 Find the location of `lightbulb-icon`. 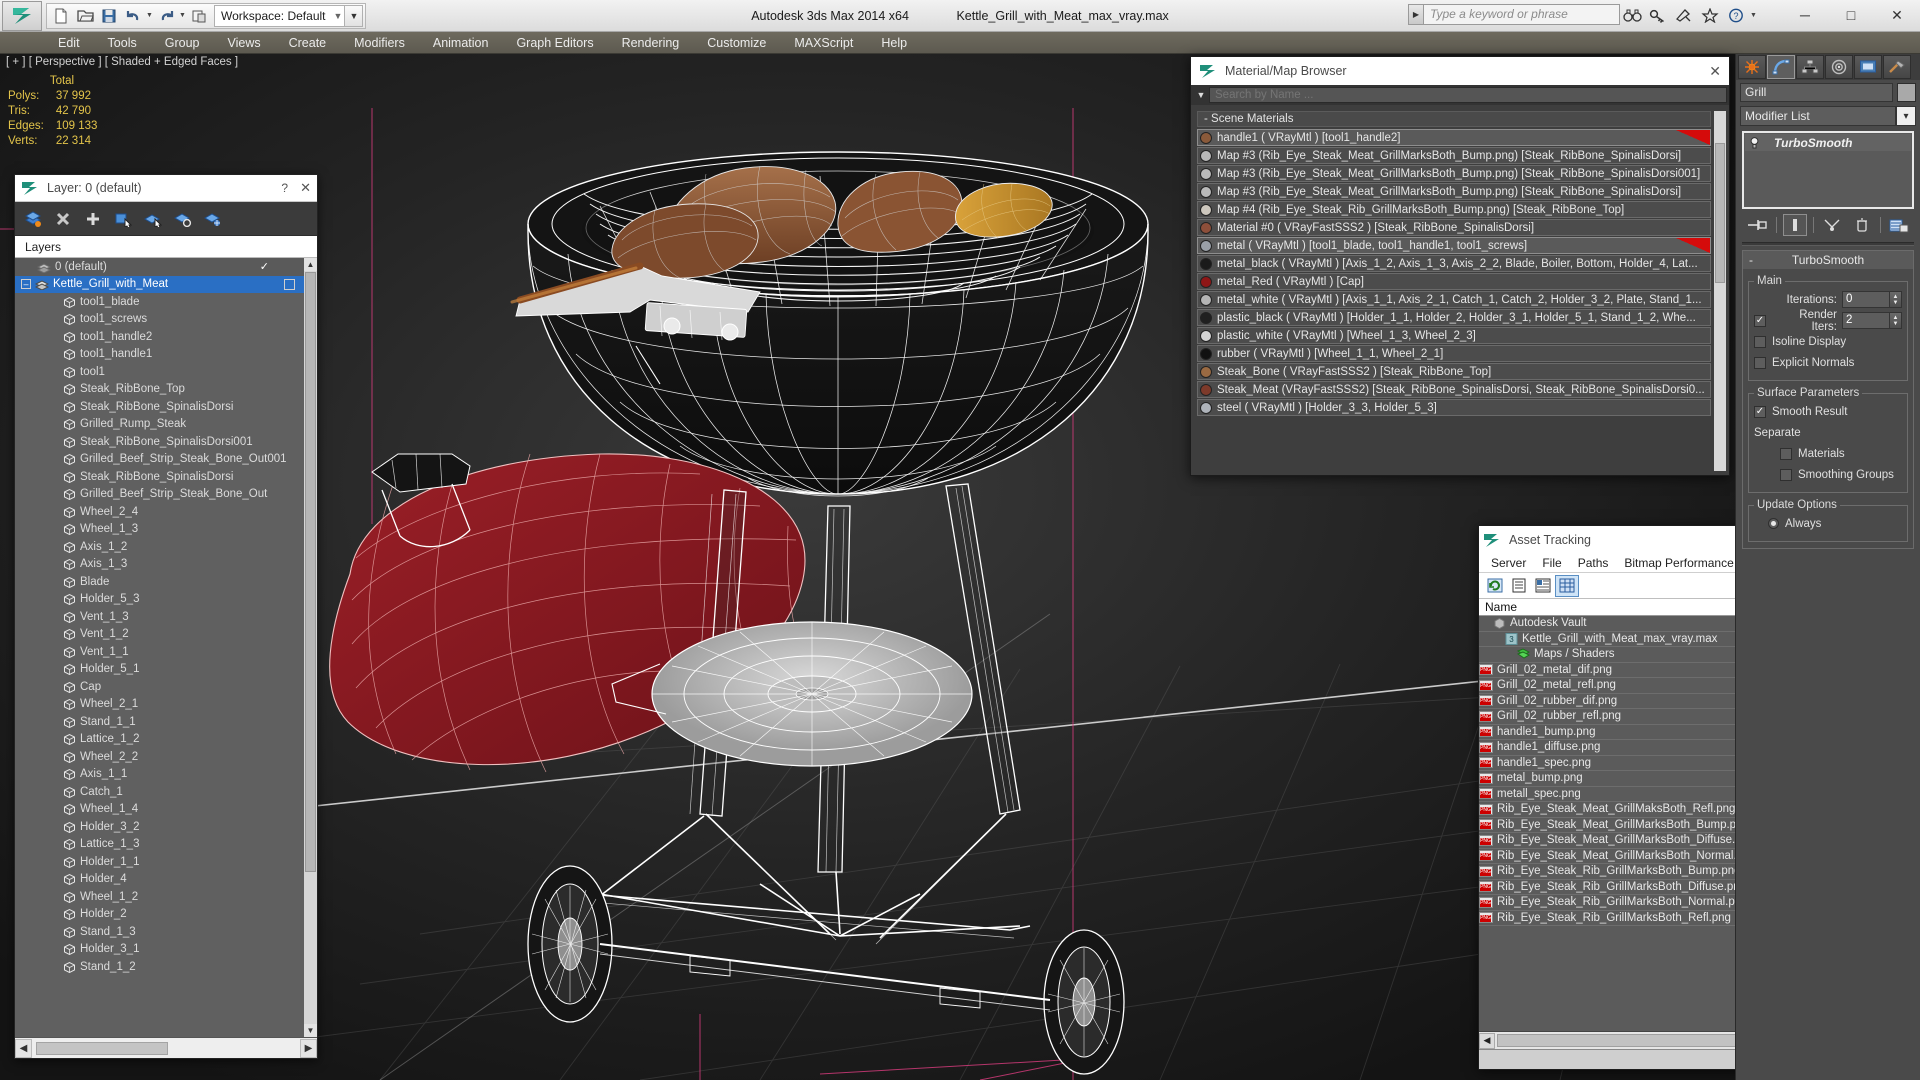

lightbulb-icon is located at coordinates (1754, 142).